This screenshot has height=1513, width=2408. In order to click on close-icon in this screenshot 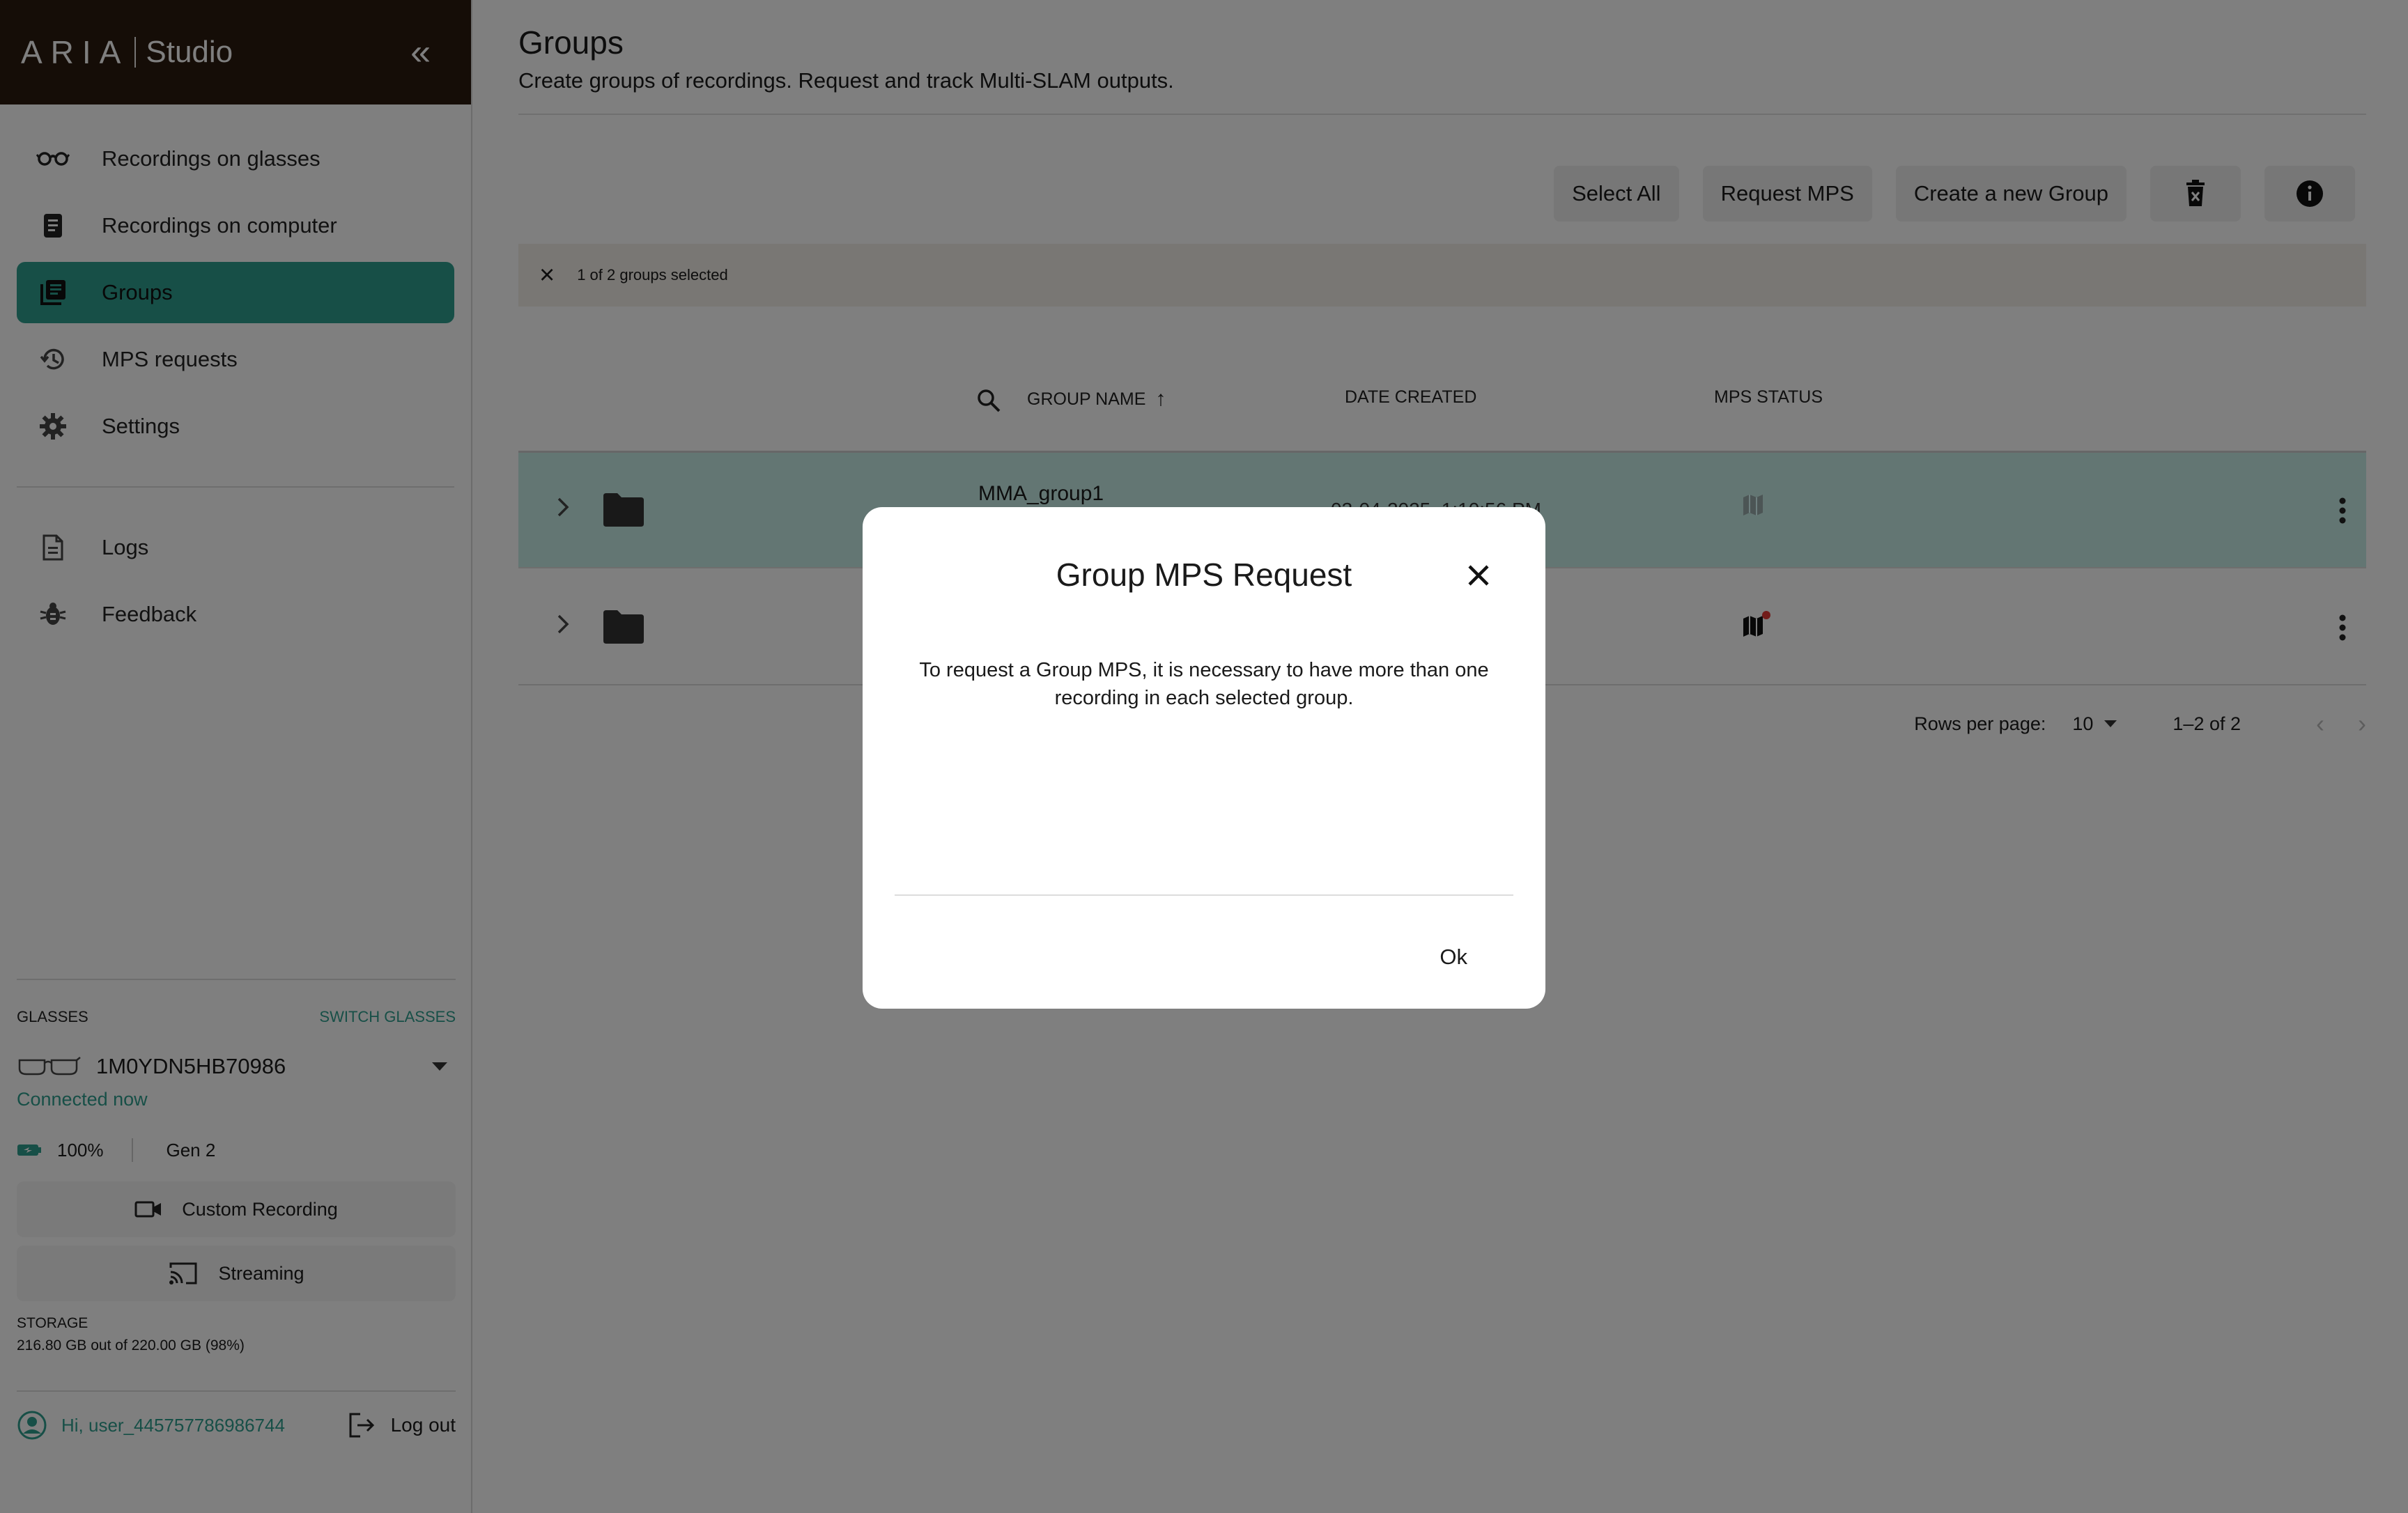, I will do `click(1478, 577)`.